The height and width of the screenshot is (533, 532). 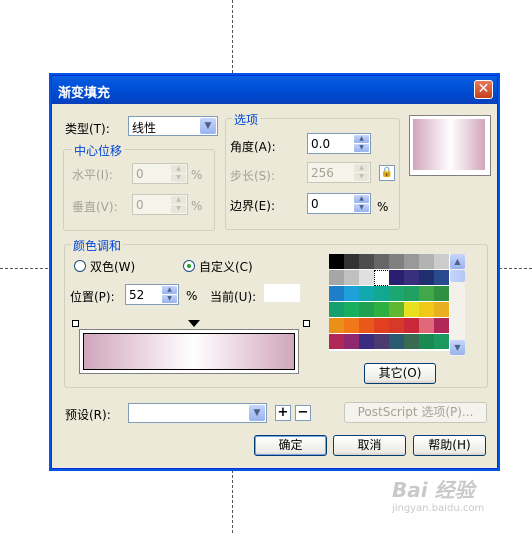 I want to click on gradient-bar, so click(x=189, y=351).